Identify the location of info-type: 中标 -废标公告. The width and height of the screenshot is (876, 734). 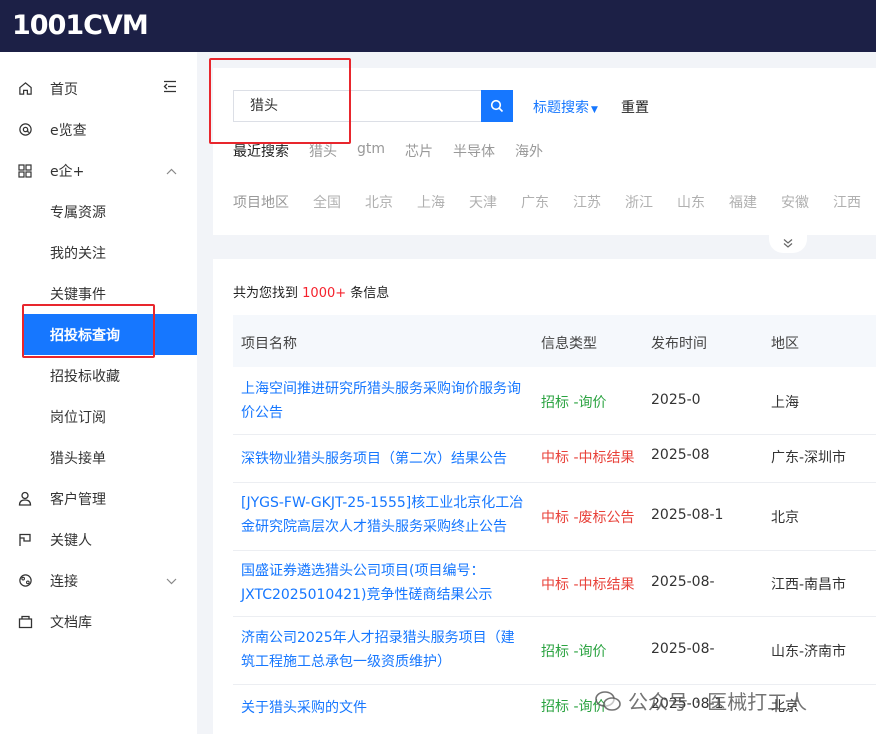
(588, 518).